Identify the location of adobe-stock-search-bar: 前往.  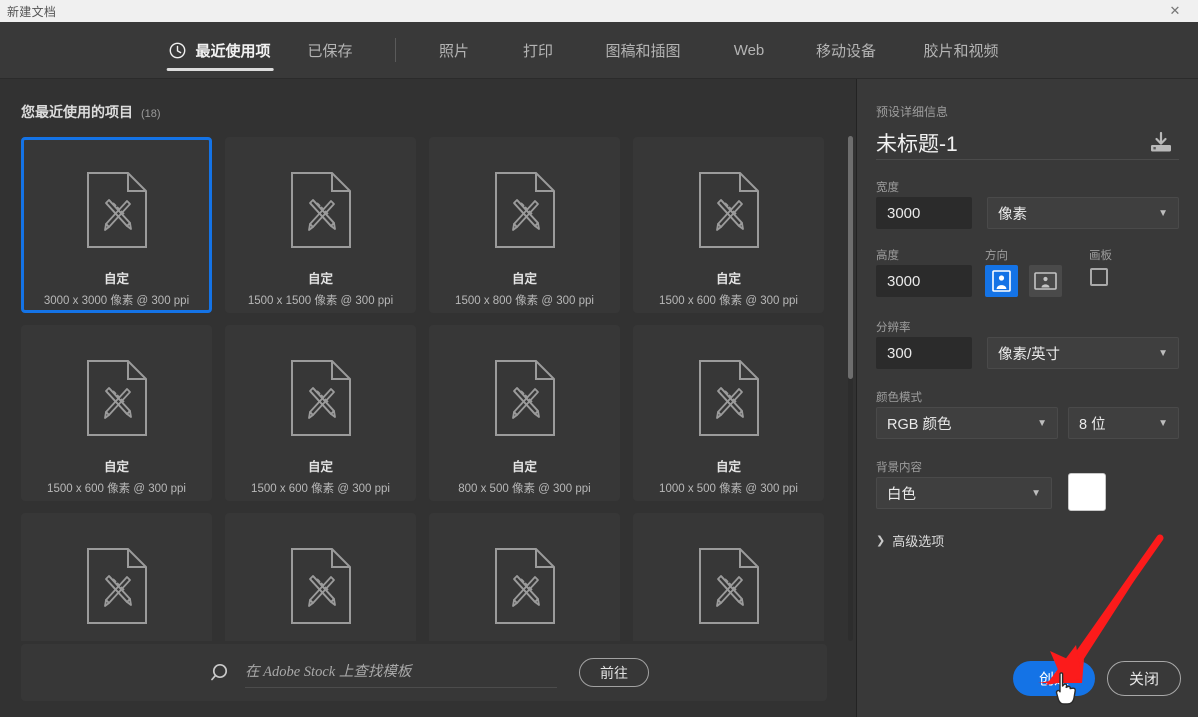
(424, 672).